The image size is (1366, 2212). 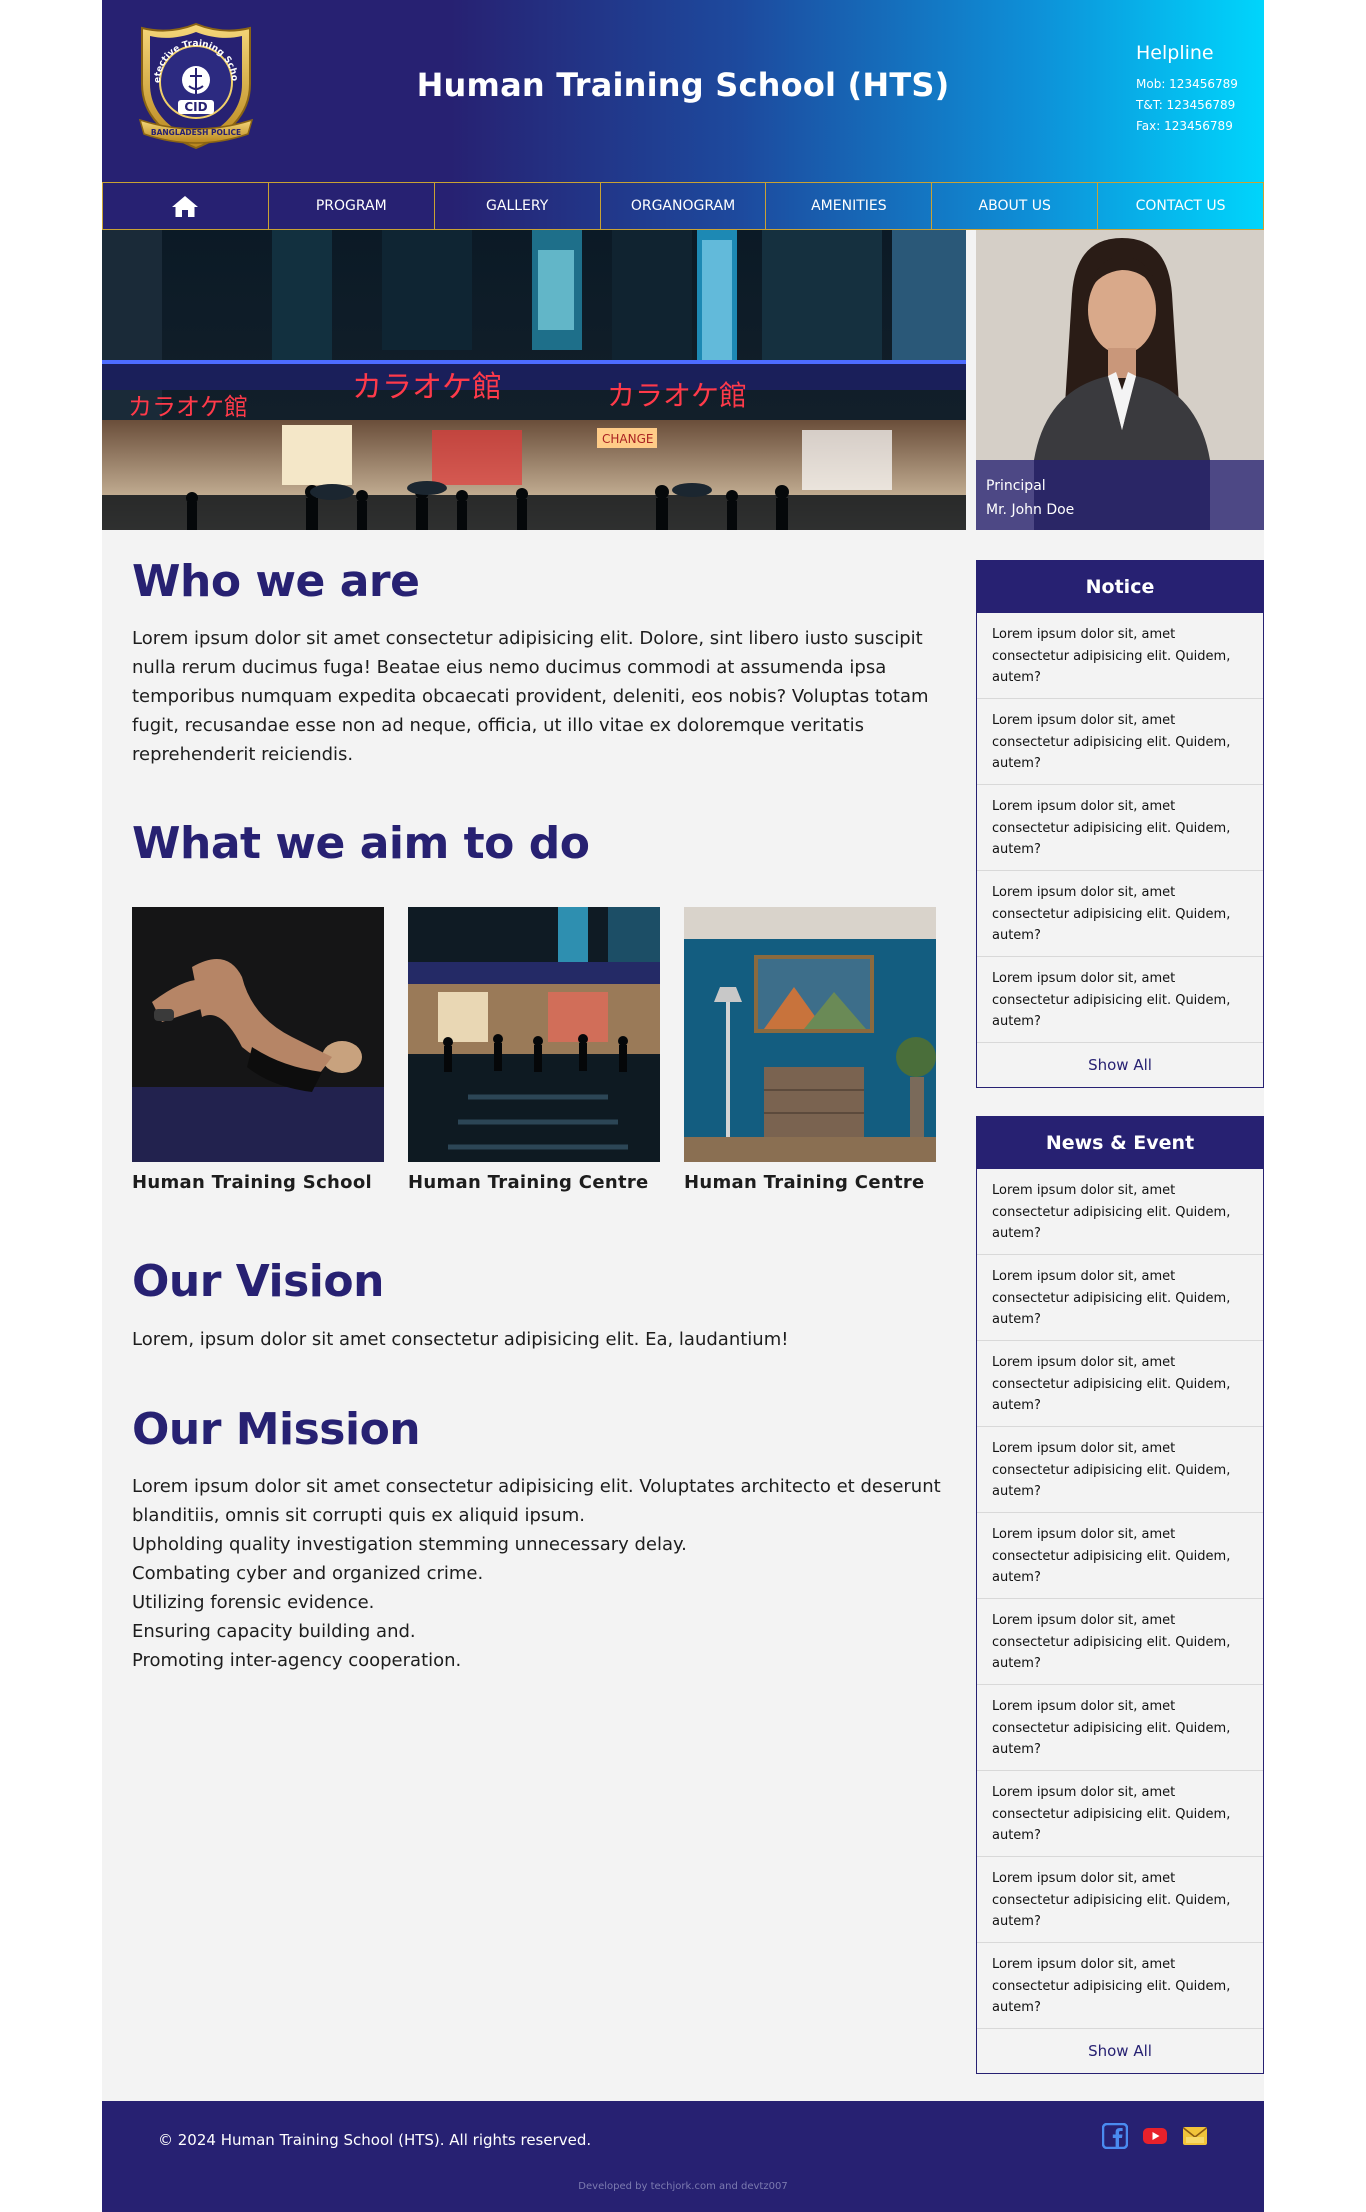 I want to click on aim-card-1: Human Training School, so click(x=258, y=1050).